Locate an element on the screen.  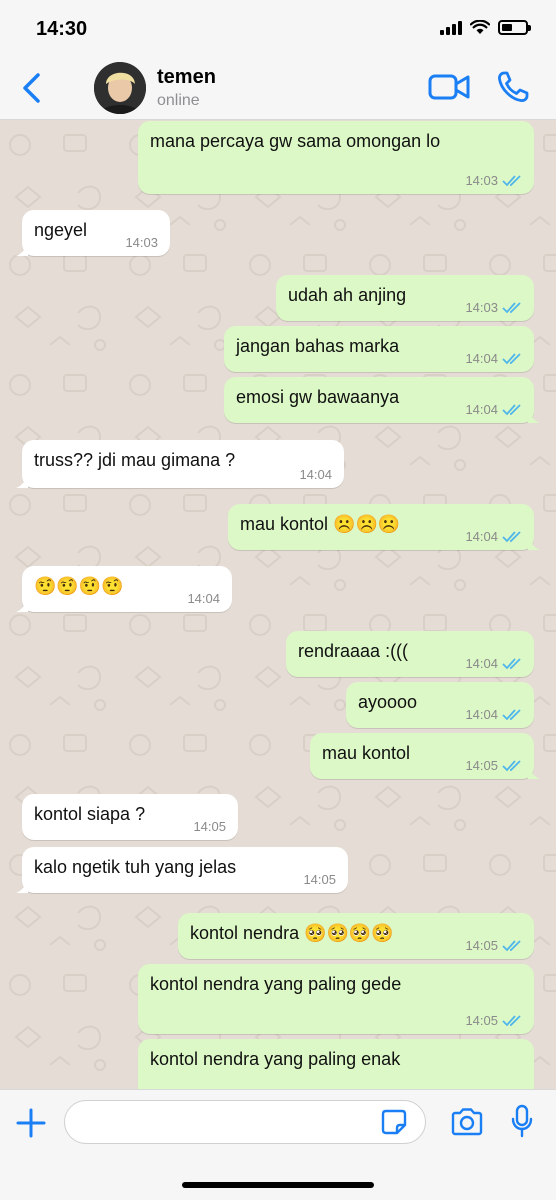
phone-call-icon is located at coordinates (513, 87).